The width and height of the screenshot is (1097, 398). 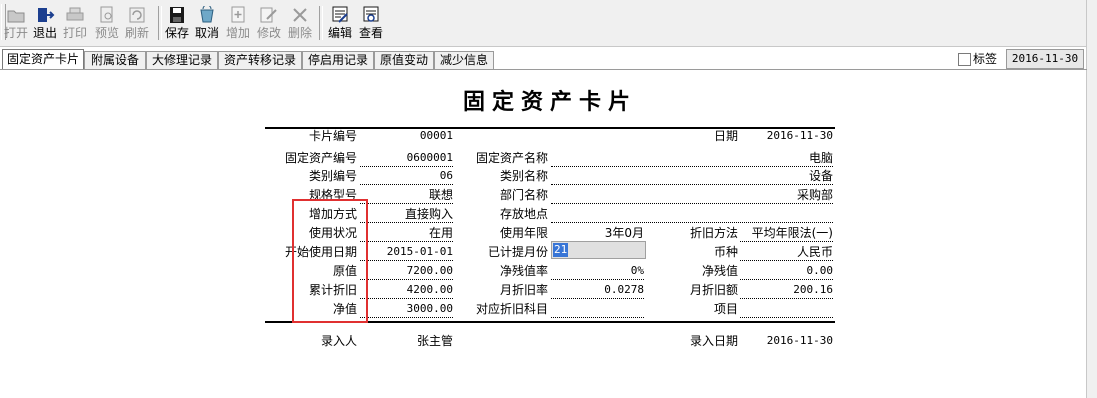 What do you see at coordinates (404, 60) in the screenshot?
I see `tab-value-change: 原值变动` at bounding box center [404, 60].